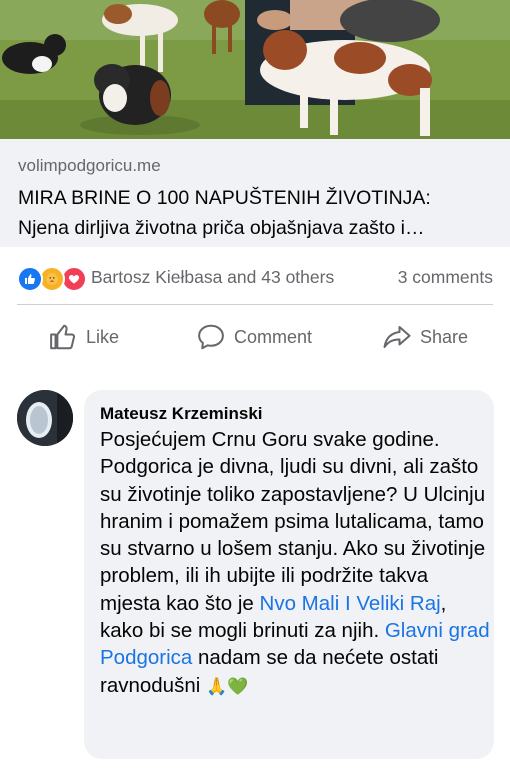 The width and height of the screenshot is (510, 776). I want to click on like-icon, so click(30, 279).